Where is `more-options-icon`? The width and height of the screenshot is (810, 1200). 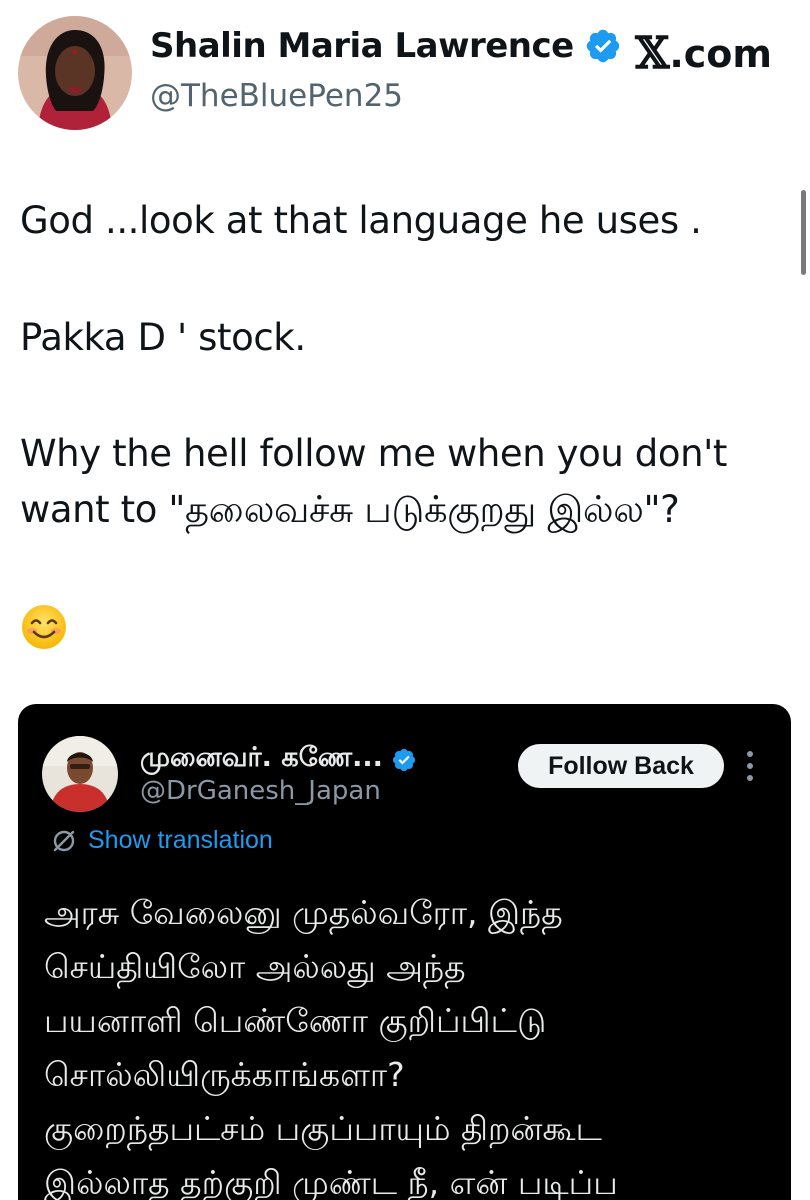 more-options-icon is located at coordinates (750, 766).